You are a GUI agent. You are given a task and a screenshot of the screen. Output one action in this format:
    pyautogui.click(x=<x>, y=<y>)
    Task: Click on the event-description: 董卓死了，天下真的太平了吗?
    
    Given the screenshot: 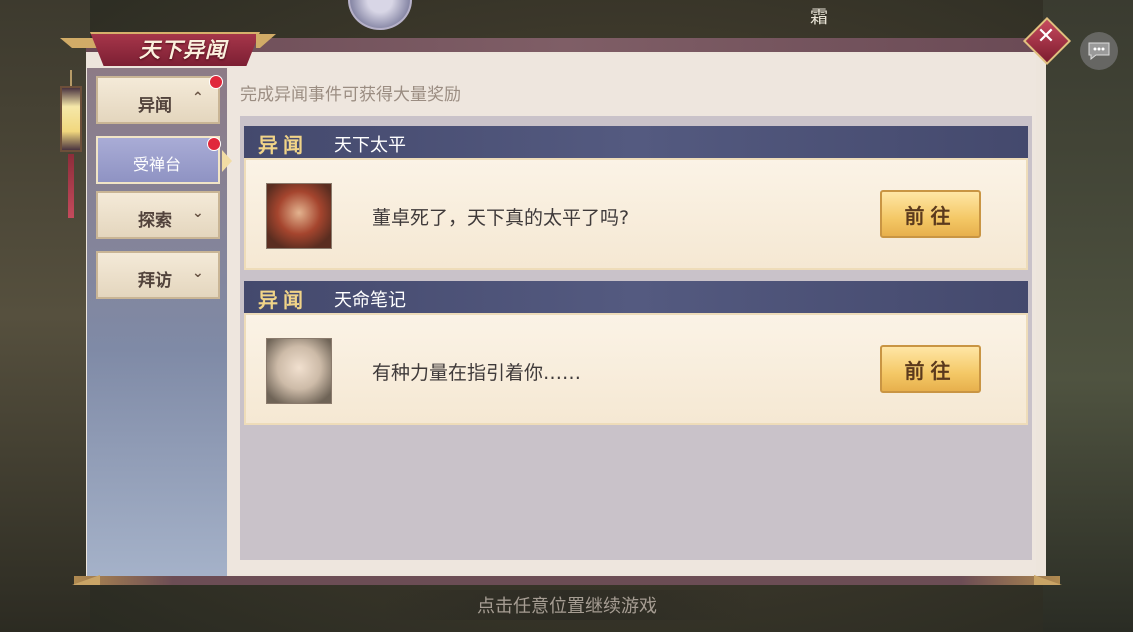 What is the action you would take?
    pyautogui.click(x=501, y=218)
    